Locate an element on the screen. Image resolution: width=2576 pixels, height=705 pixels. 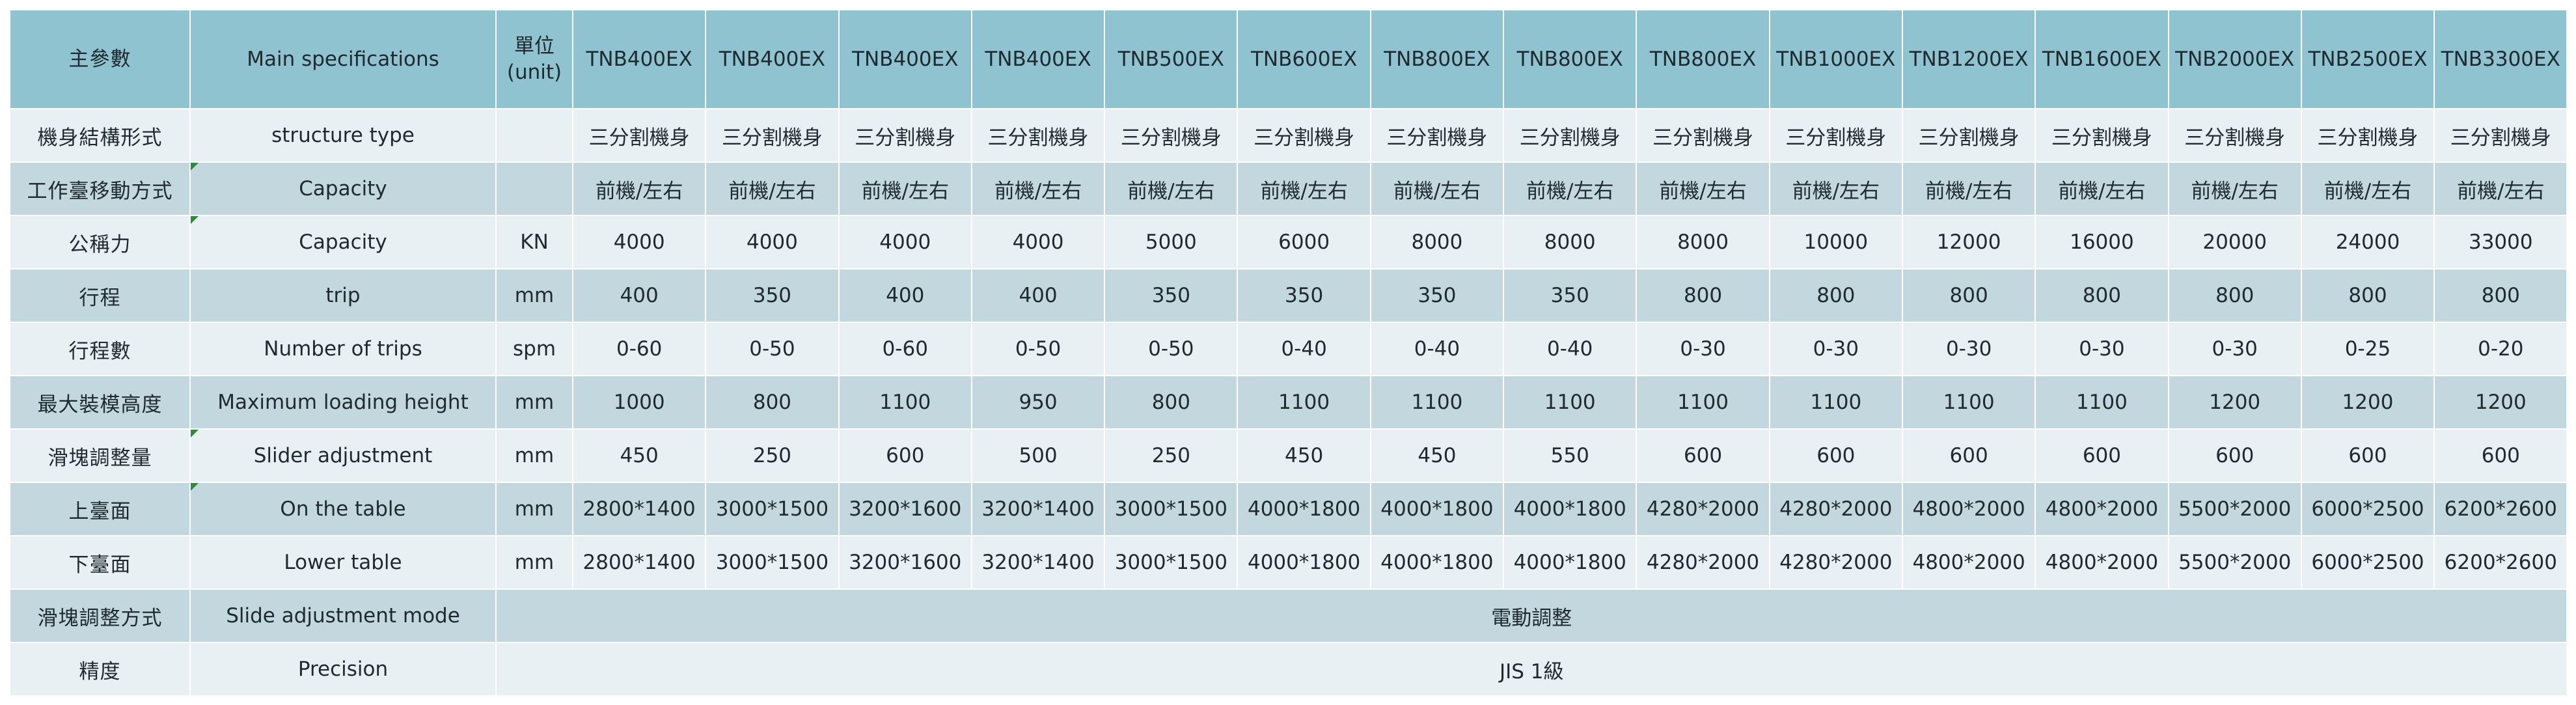
header-model: TNB3300EX is located at coordinates (2500, 59).